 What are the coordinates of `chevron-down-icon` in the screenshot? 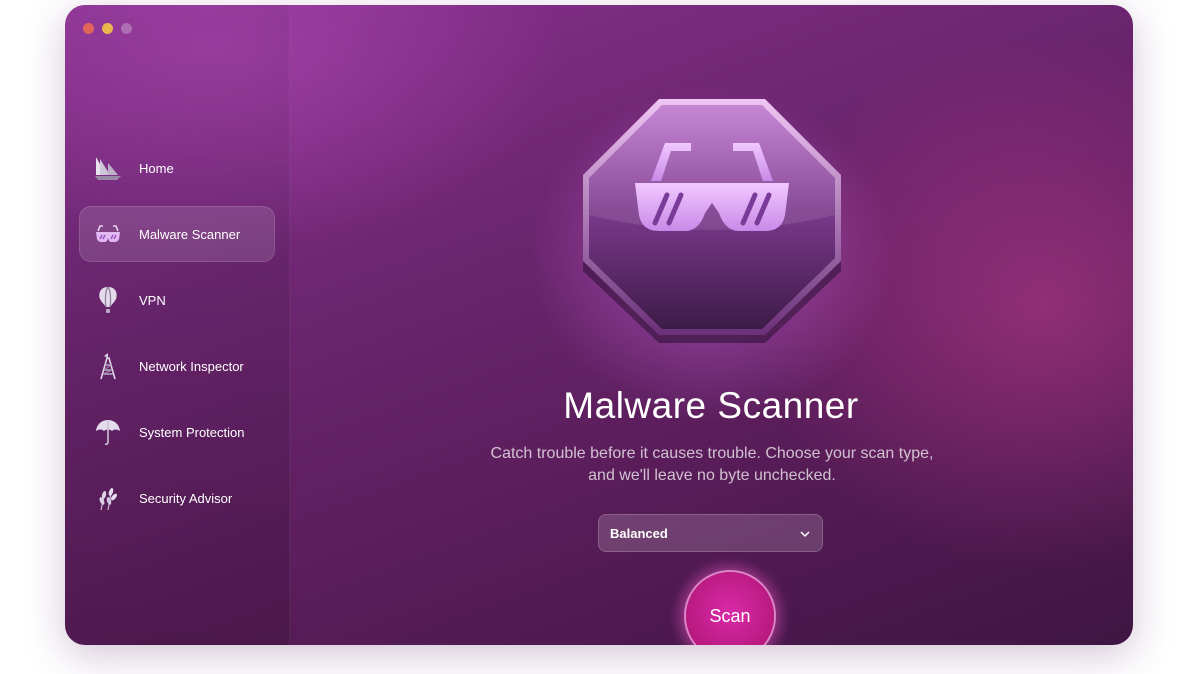 It's located at (805, 533).